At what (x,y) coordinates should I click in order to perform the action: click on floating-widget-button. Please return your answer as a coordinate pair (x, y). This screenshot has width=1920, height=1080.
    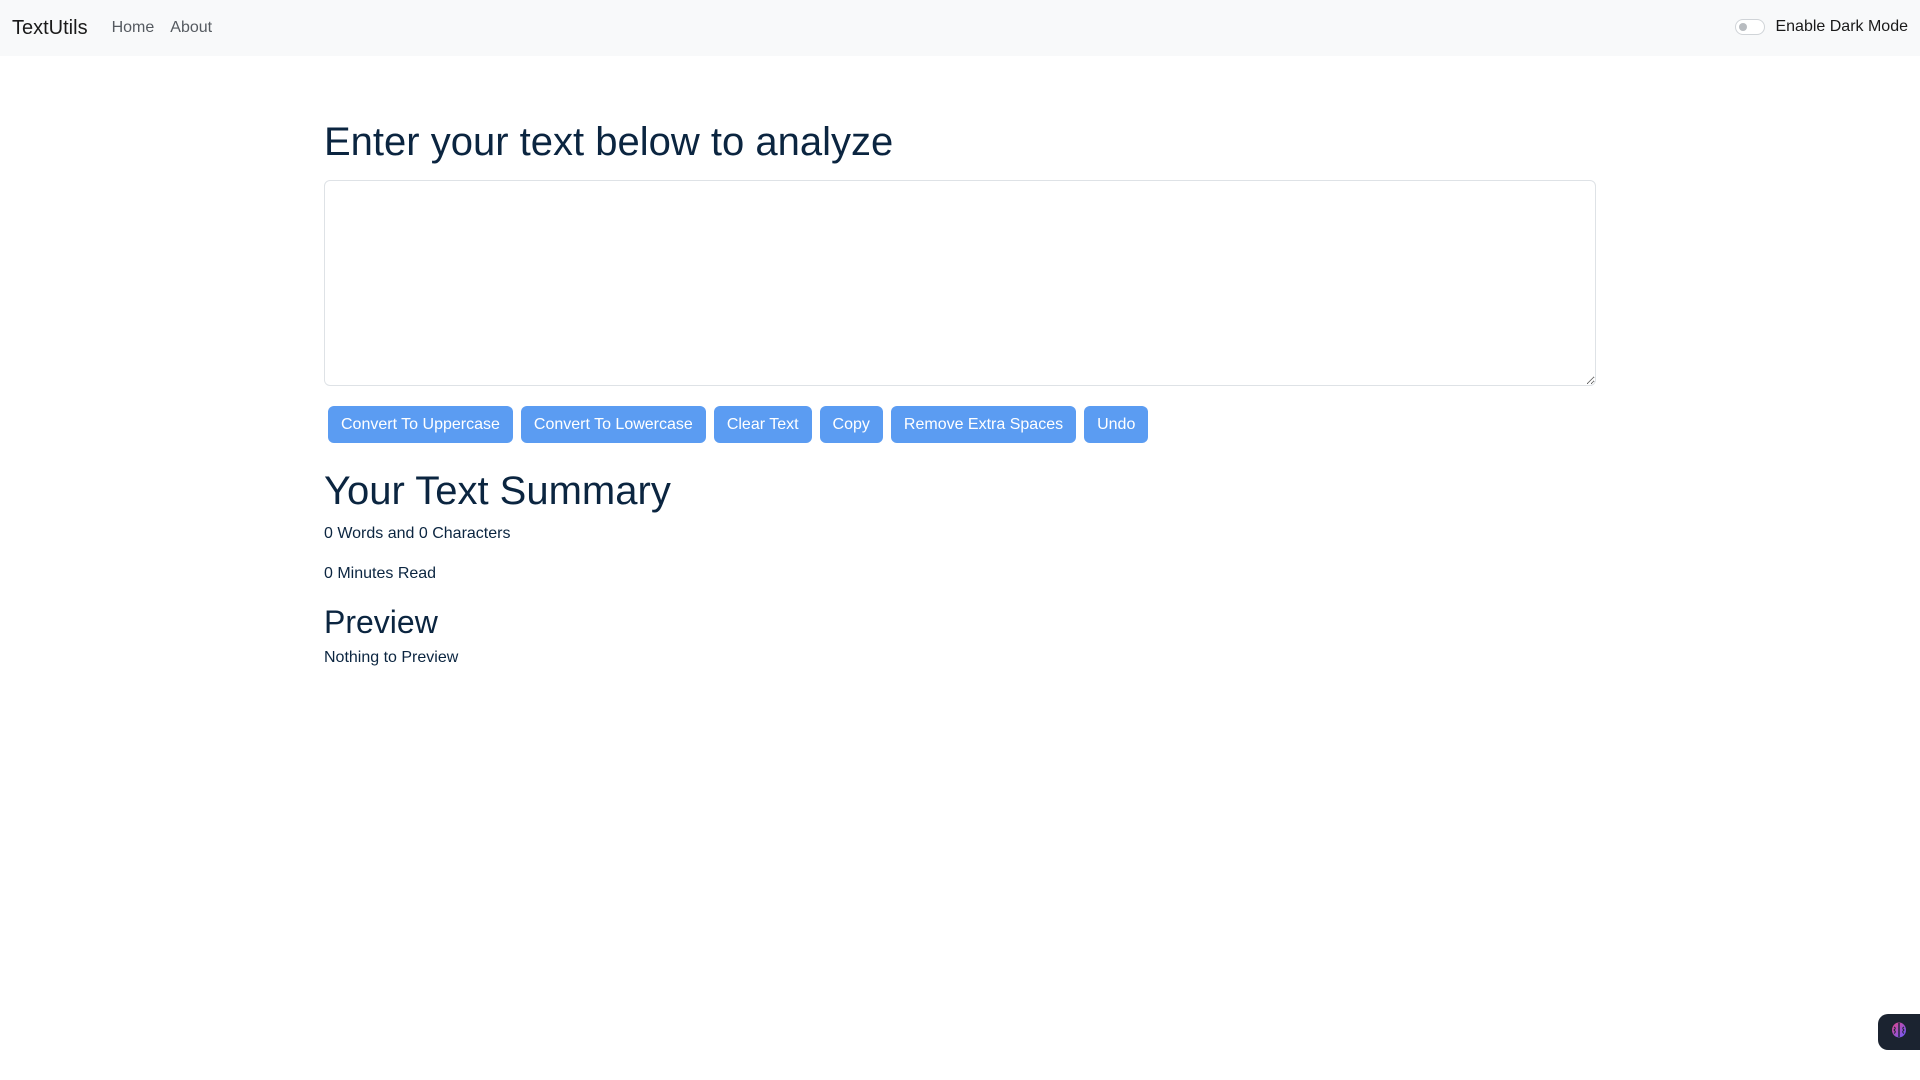
    Looking at the image, I should click on (1899, 1032).